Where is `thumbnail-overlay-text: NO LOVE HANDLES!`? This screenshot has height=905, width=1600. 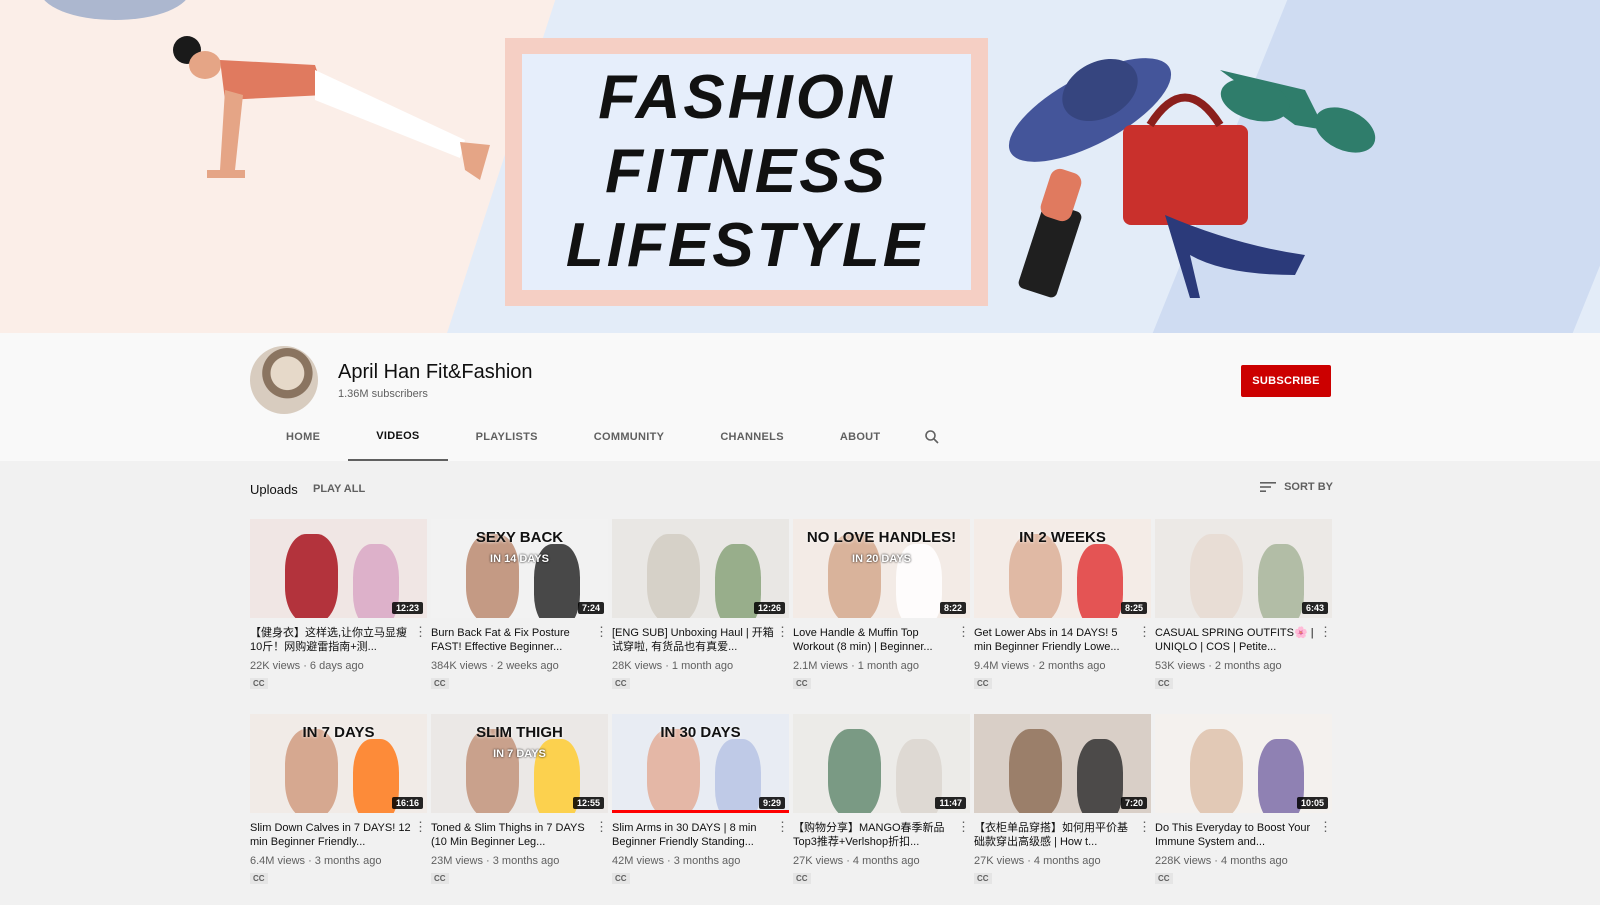 thumbnail-overlay-text: NO LOVE HANDLES! is located at coordinates (881, 537).